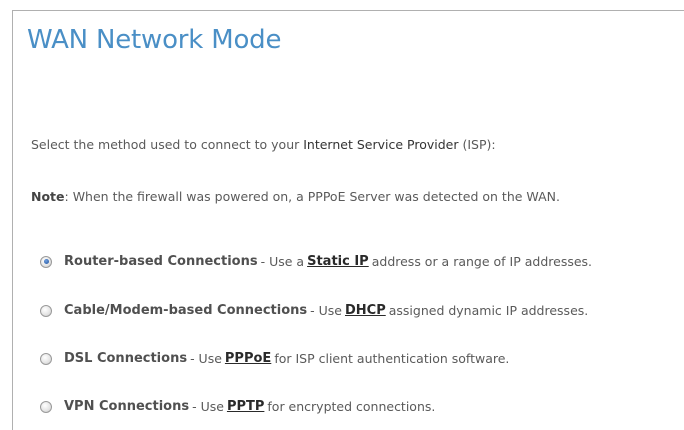 The height and width of the screenshot is (430, 684). What do you see at coordinates (248, 358) in the screenshot?
I see `pppoe-link: PPPoE` at bounding box center [248, 358].